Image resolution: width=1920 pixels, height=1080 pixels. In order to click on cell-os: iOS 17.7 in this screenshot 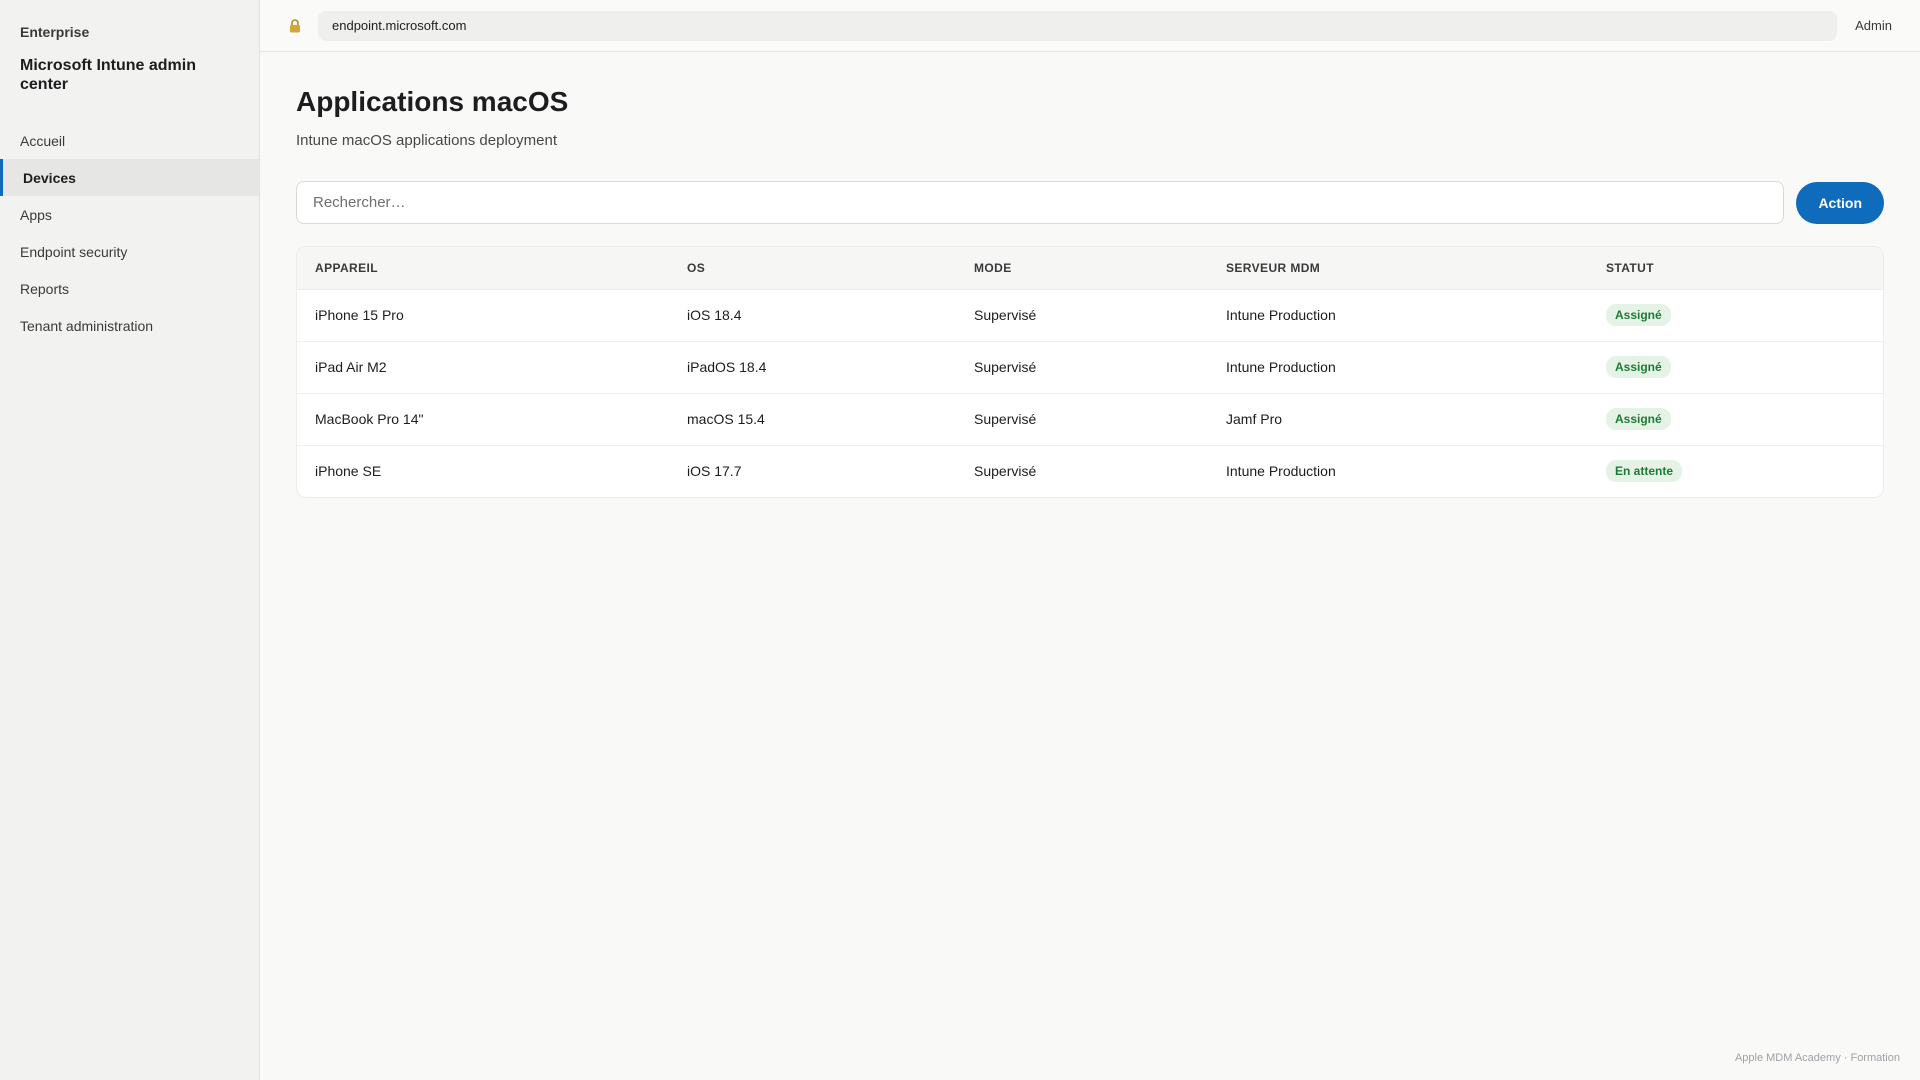, I will do `click(714, 471)`.